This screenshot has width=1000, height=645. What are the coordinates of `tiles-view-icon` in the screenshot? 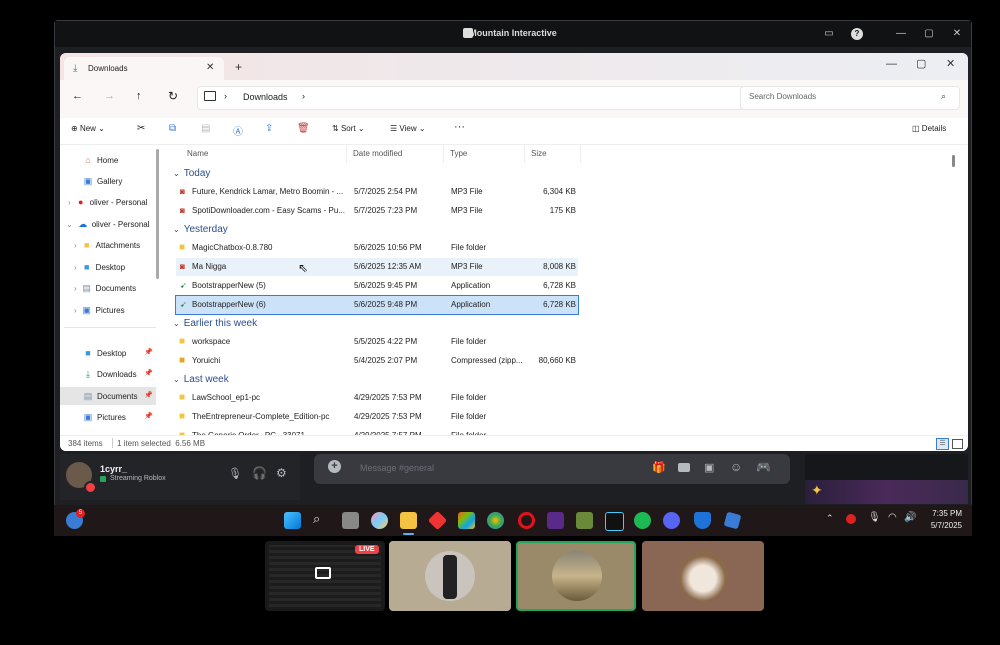 It's located at (957, 444).